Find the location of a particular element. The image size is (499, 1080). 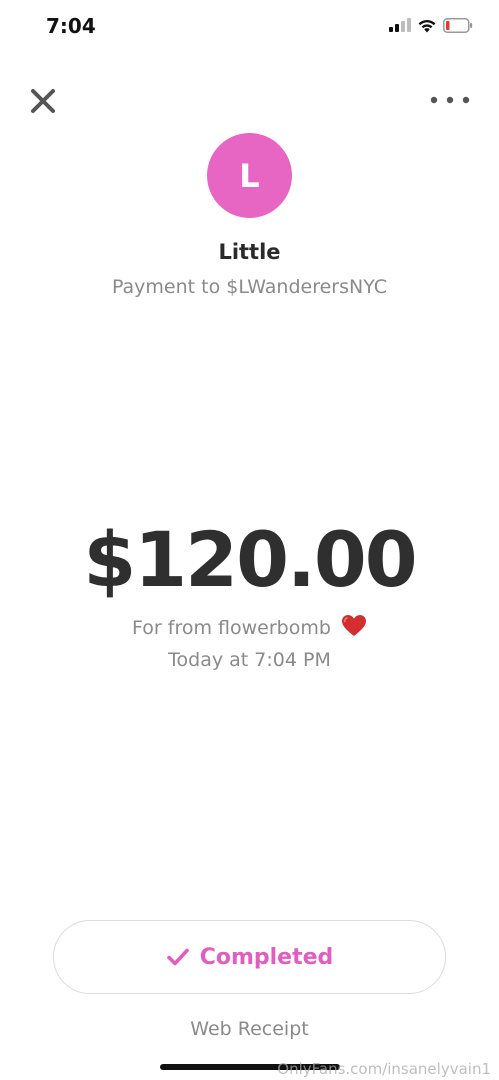

payment-note: For from flowerbomb is located at coordinates (249, 626).